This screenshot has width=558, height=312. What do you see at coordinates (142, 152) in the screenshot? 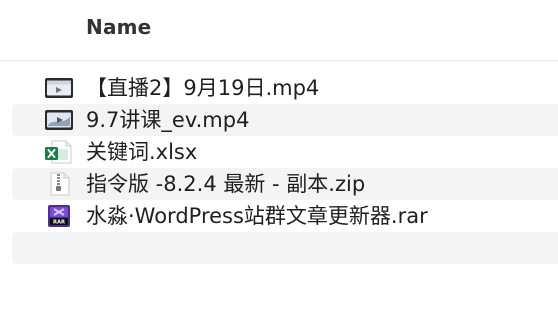
I see `file-name: 关键词.xlsx` at bounding box center [142, 152].